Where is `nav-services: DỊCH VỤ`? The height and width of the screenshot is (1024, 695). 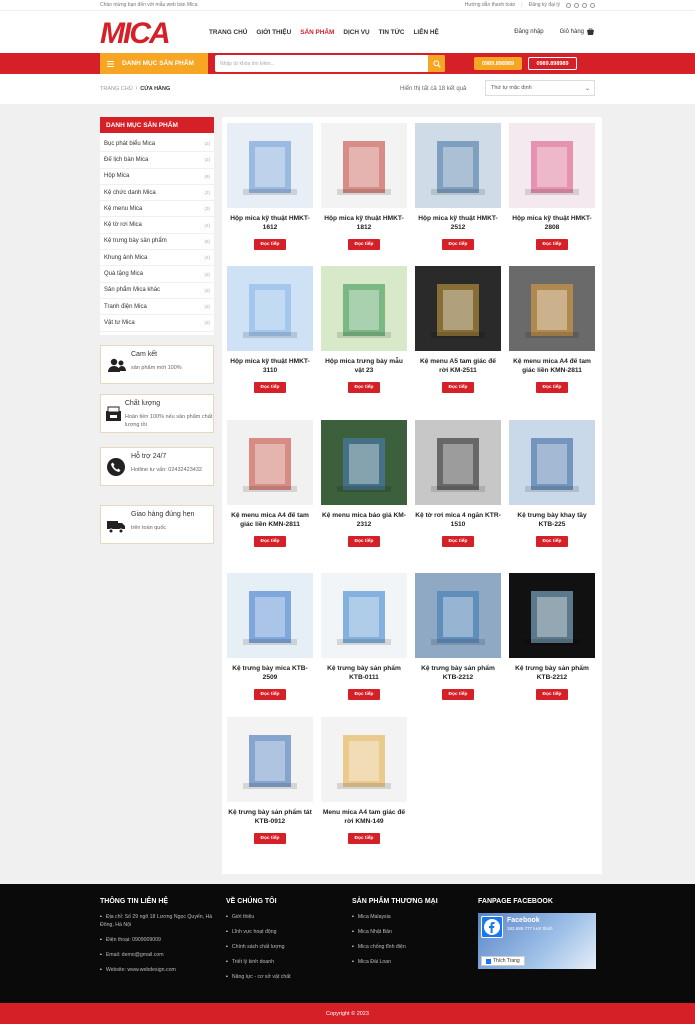
nav-services: DỊCH VỤ is located at coordinates (356, 32).